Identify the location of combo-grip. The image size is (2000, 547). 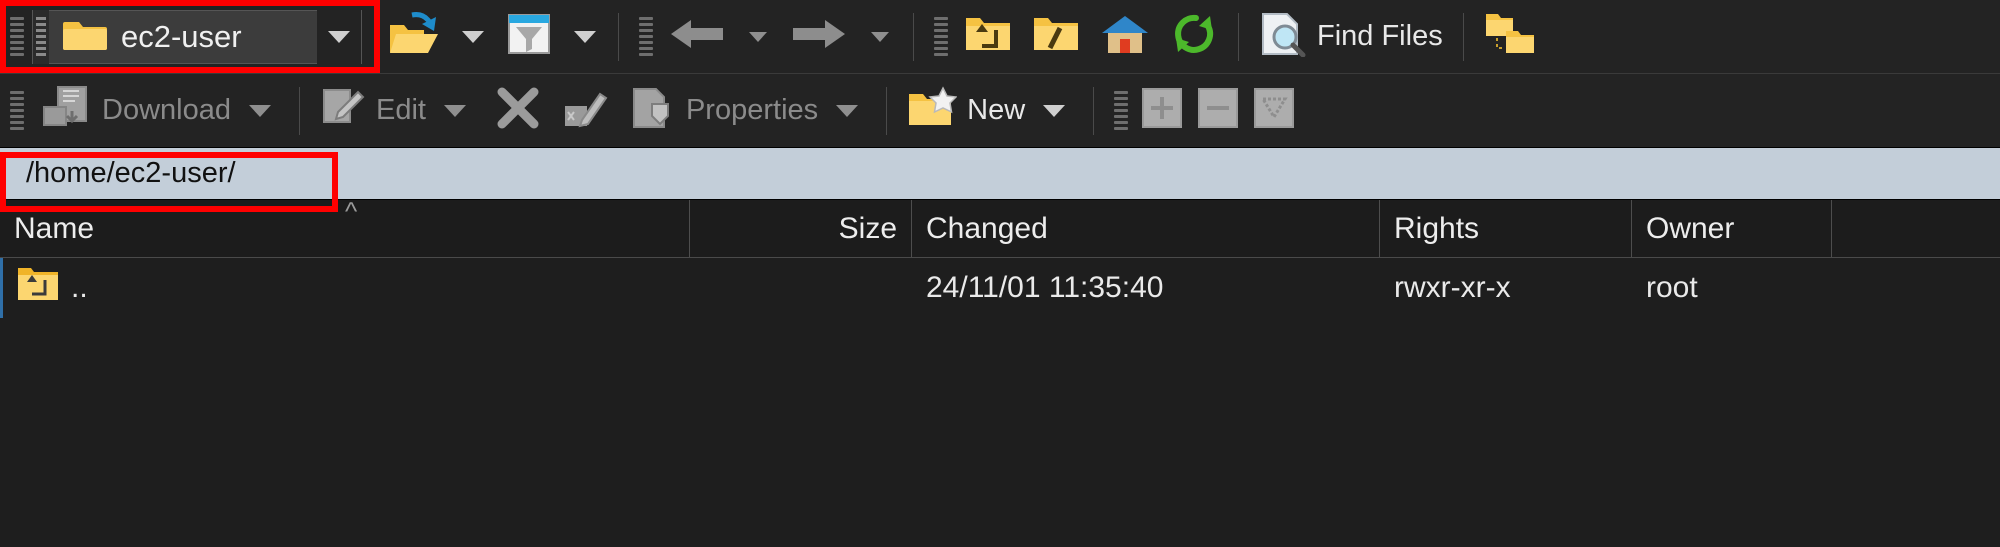
(41, 36).